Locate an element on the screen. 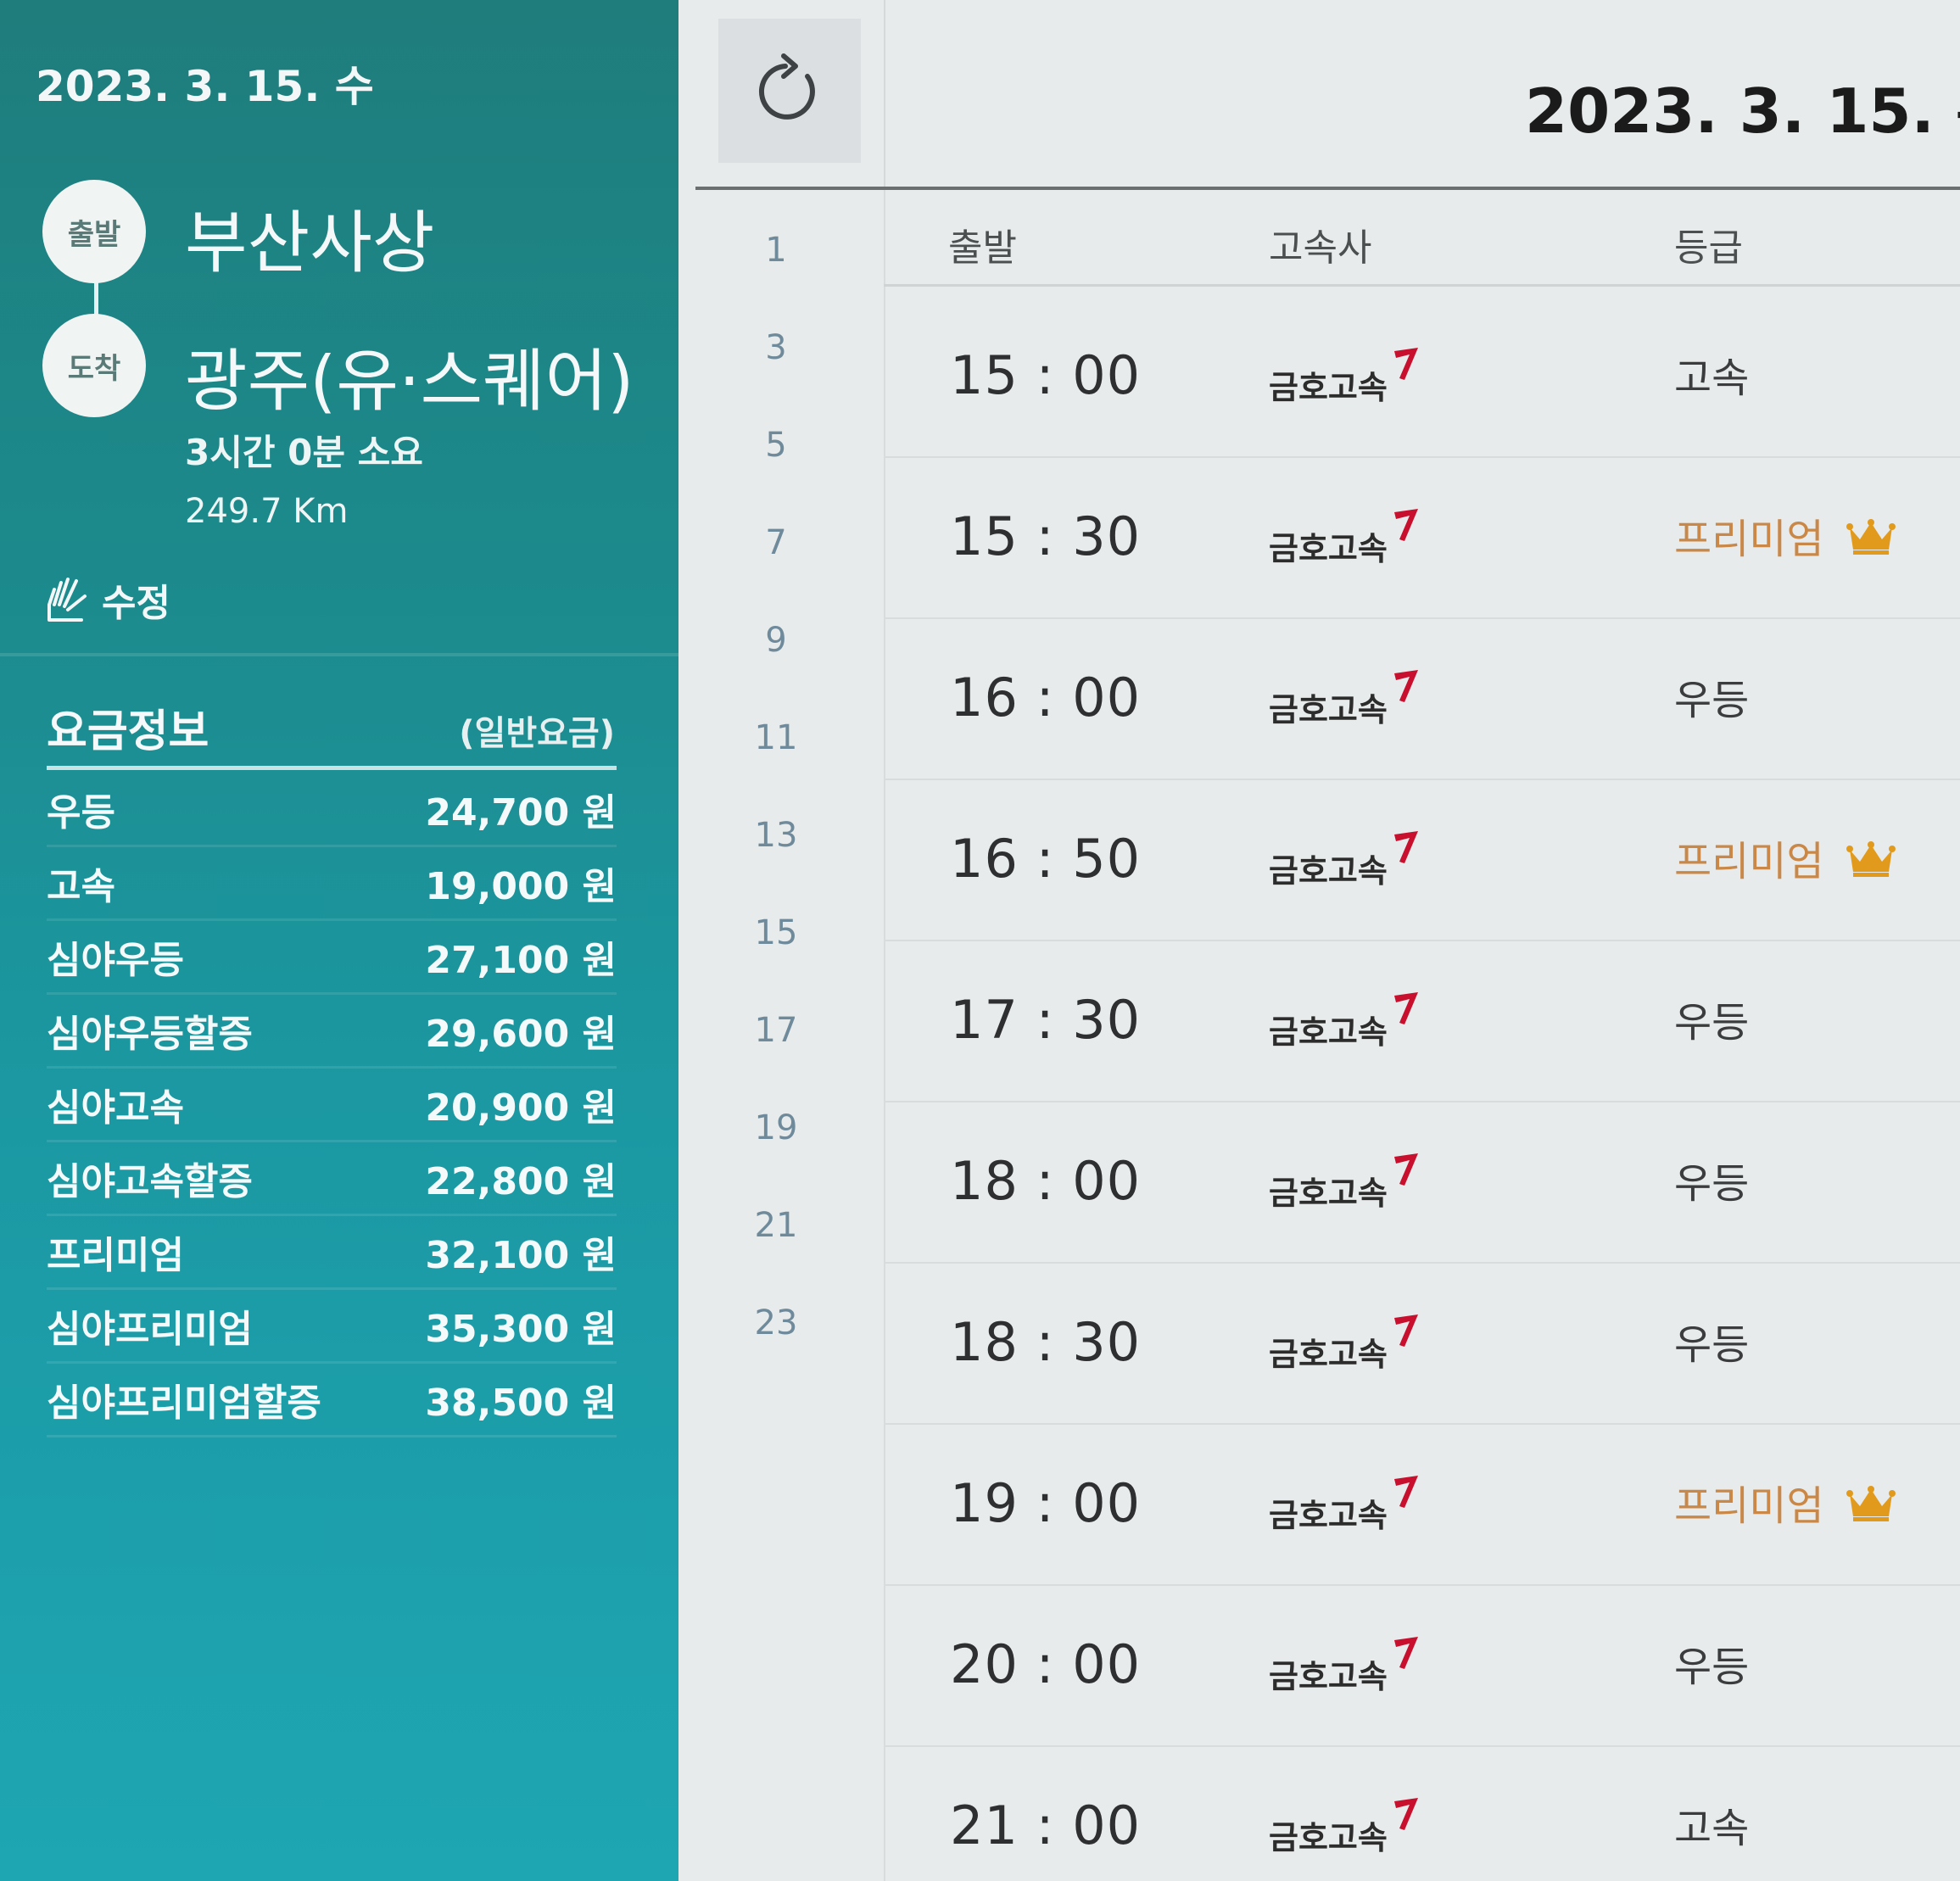  toolbar-separator is located at coordinates (885, 93).